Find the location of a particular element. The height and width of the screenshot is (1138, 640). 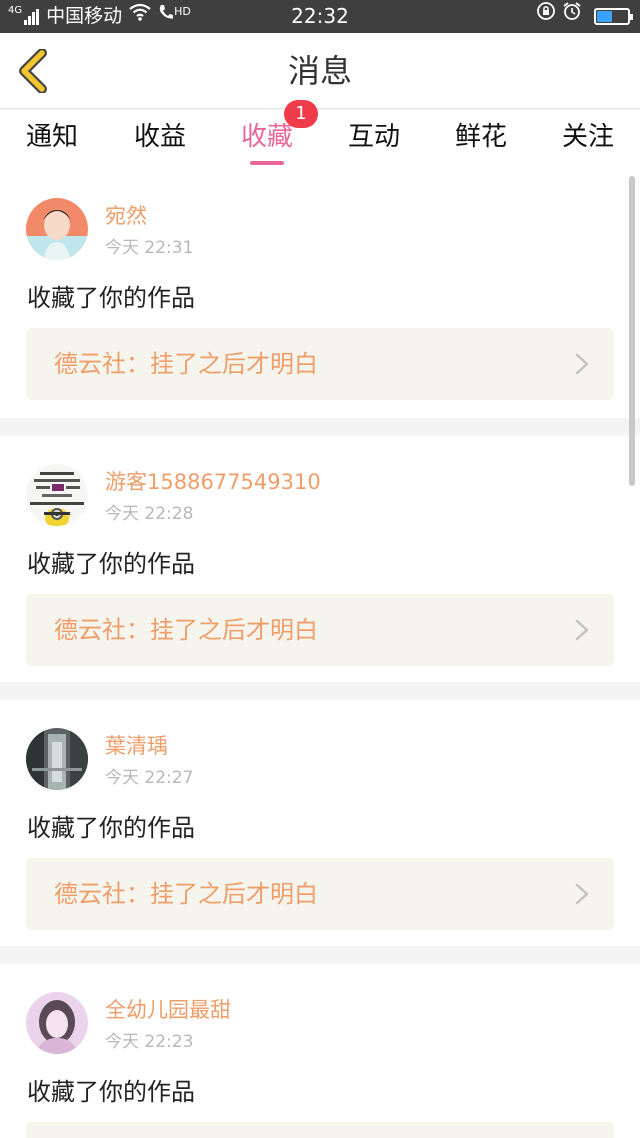

navigation-bar: 消息 is located at coordinates (320, 71).